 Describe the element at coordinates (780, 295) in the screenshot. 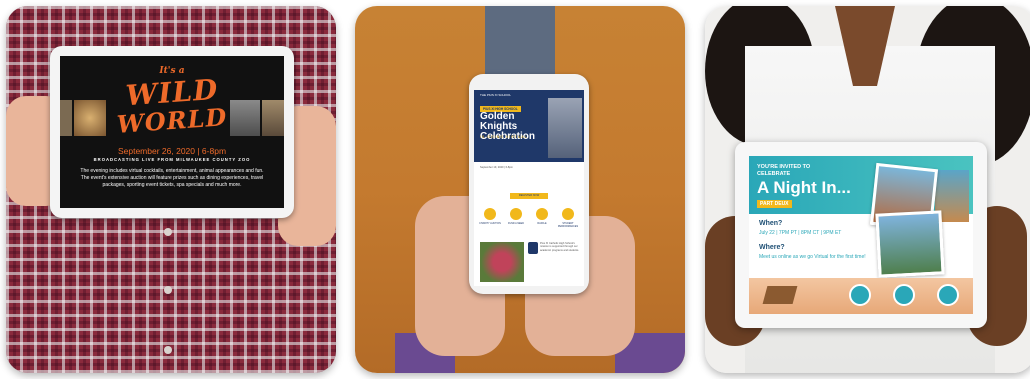

I see `beach-chair` at that location.